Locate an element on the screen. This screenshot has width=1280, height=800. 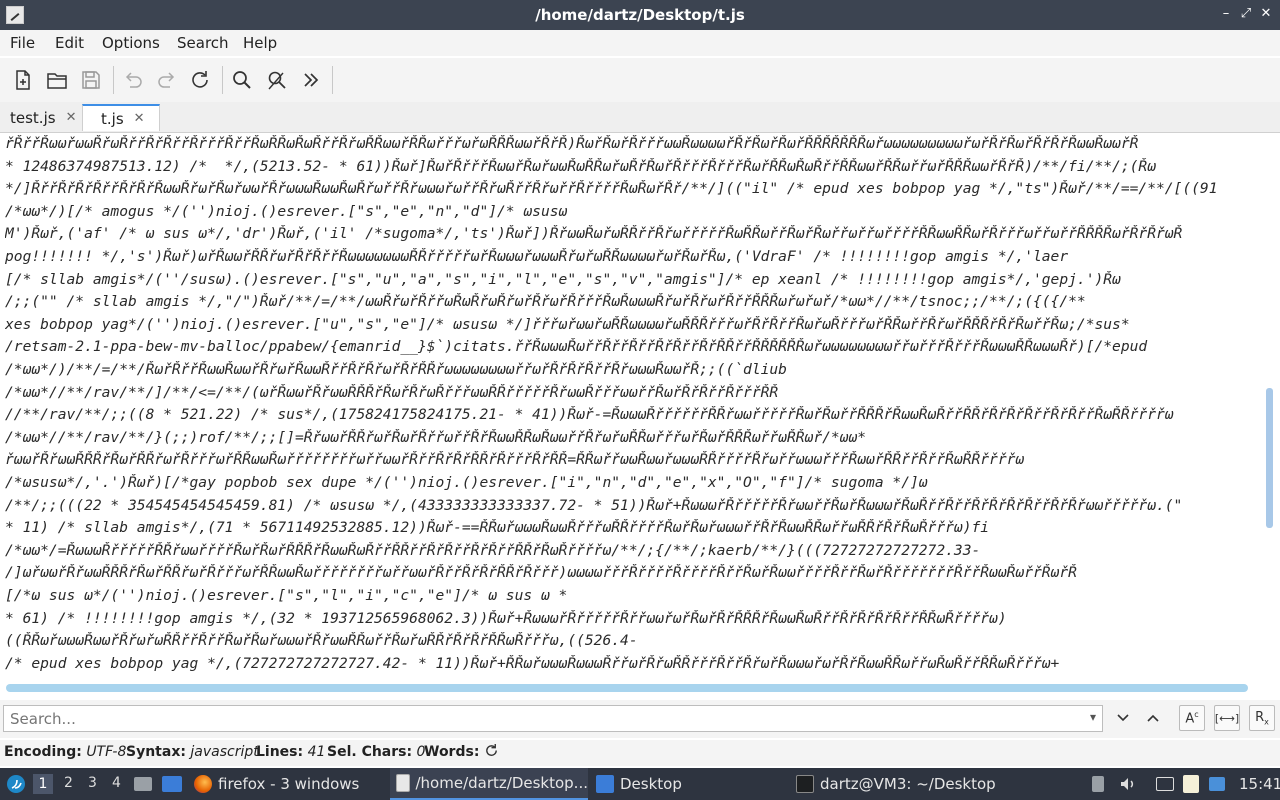
terminal-icon is located at coordinates (805, 784).